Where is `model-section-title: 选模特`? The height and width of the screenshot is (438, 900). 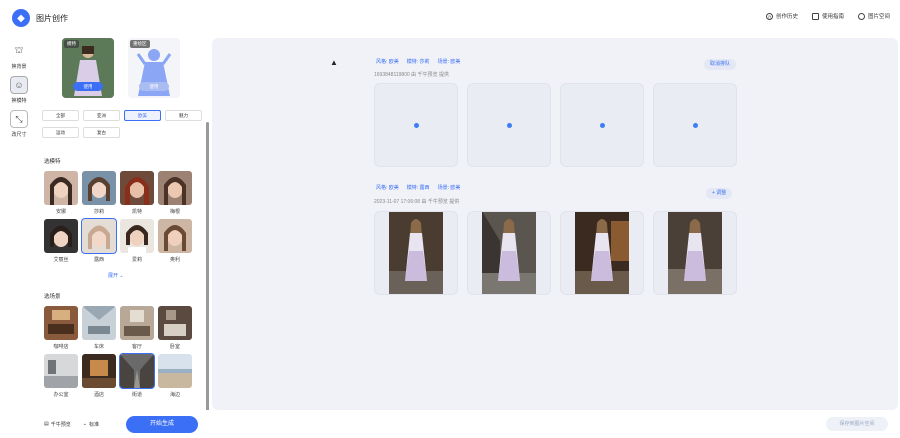 model-section-title: 选模特 is located at coordinates (52, 162).